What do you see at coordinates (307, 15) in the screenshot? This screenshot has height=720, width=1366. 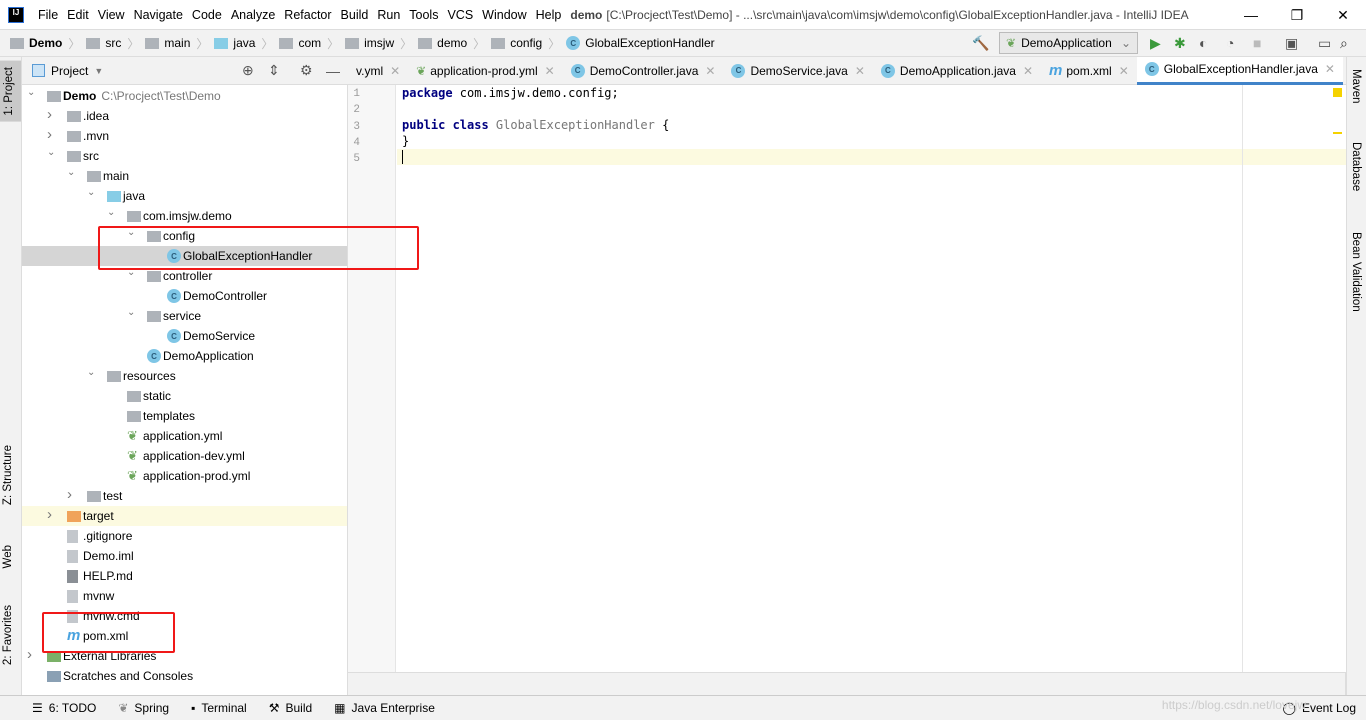 I see `menu-refactor: Refactor` at bounding box center [307, 15].